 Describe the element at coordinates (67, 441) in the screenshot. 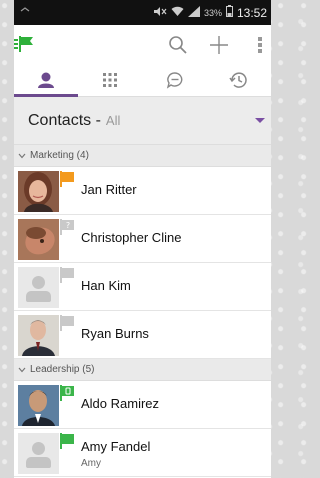

I see `available-flag-icon` at that location.